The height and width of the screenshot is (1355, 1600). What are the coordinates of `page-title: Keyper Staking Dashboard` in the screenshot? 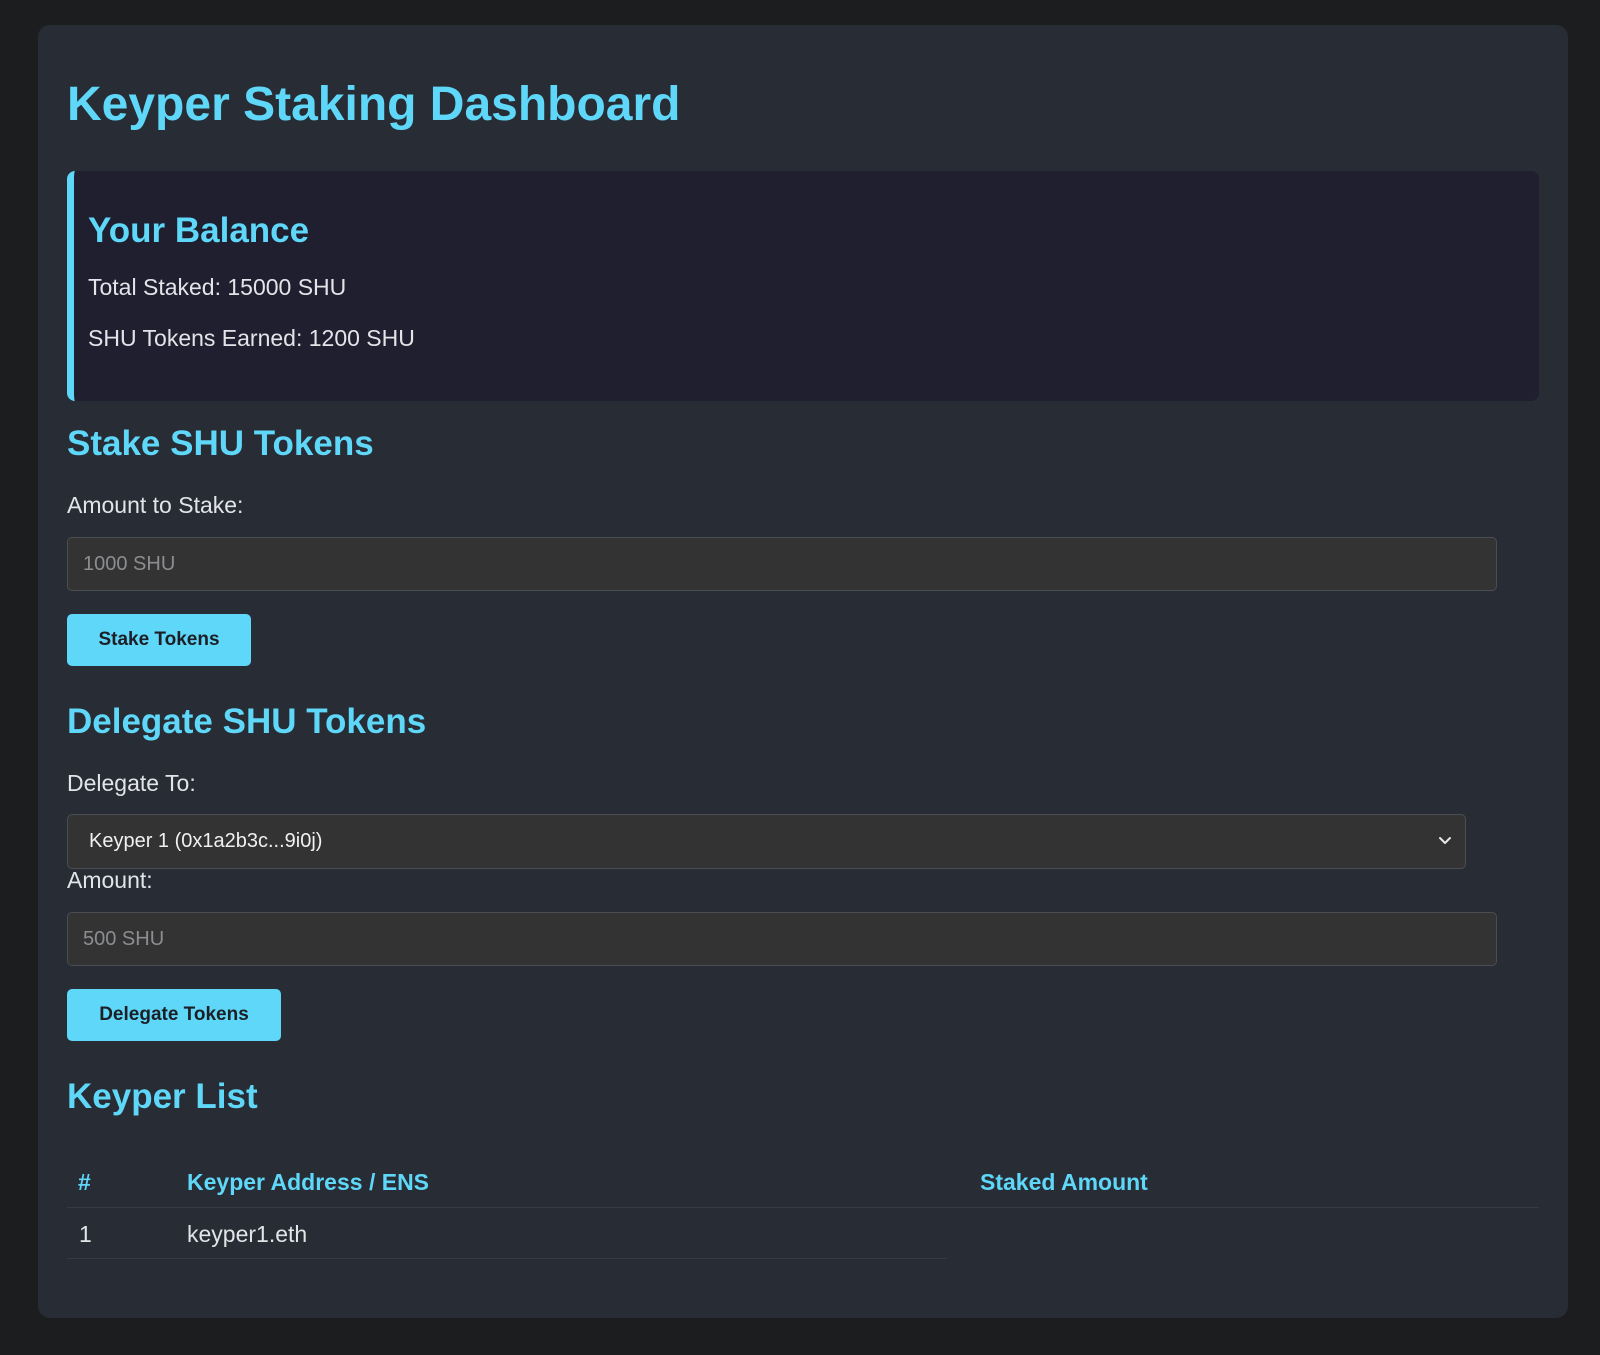 It's located at (374, 104).